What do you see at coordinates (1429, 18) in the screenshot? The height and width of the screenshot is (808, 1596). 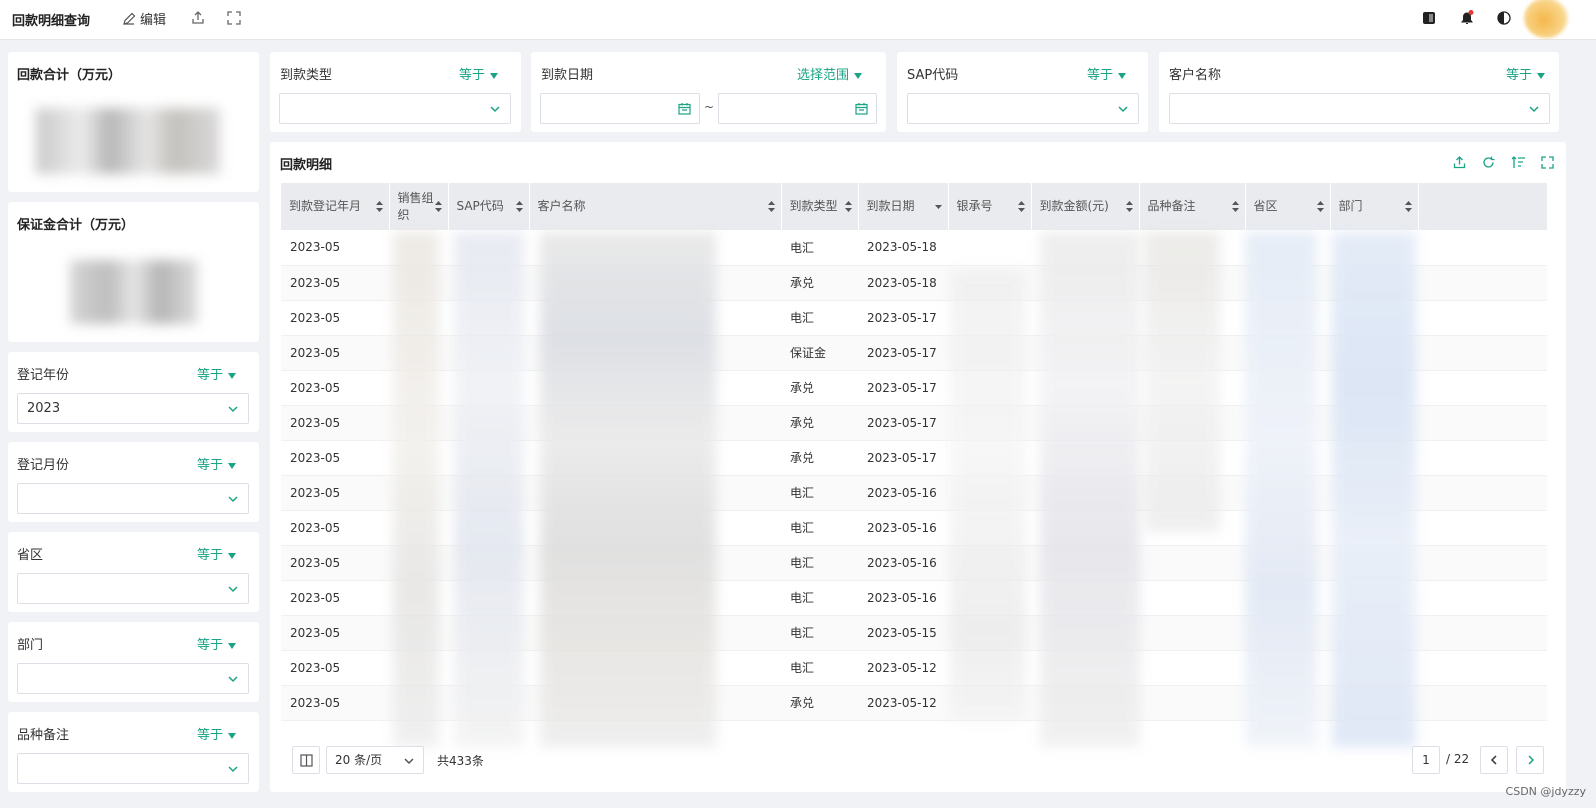 I see `layout-icon` at bounding box center [1429, 18].